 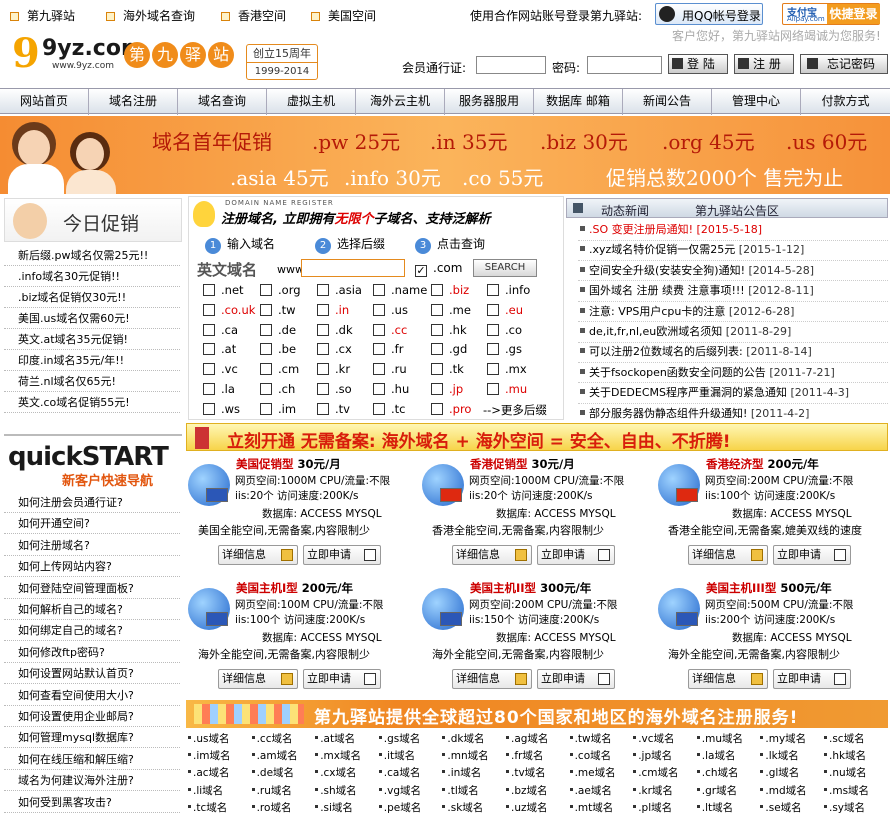 I want to click on news-item: 国外域名 注册 续费 注意事项!!! [2012-8-11], so click(x=733, y=291).